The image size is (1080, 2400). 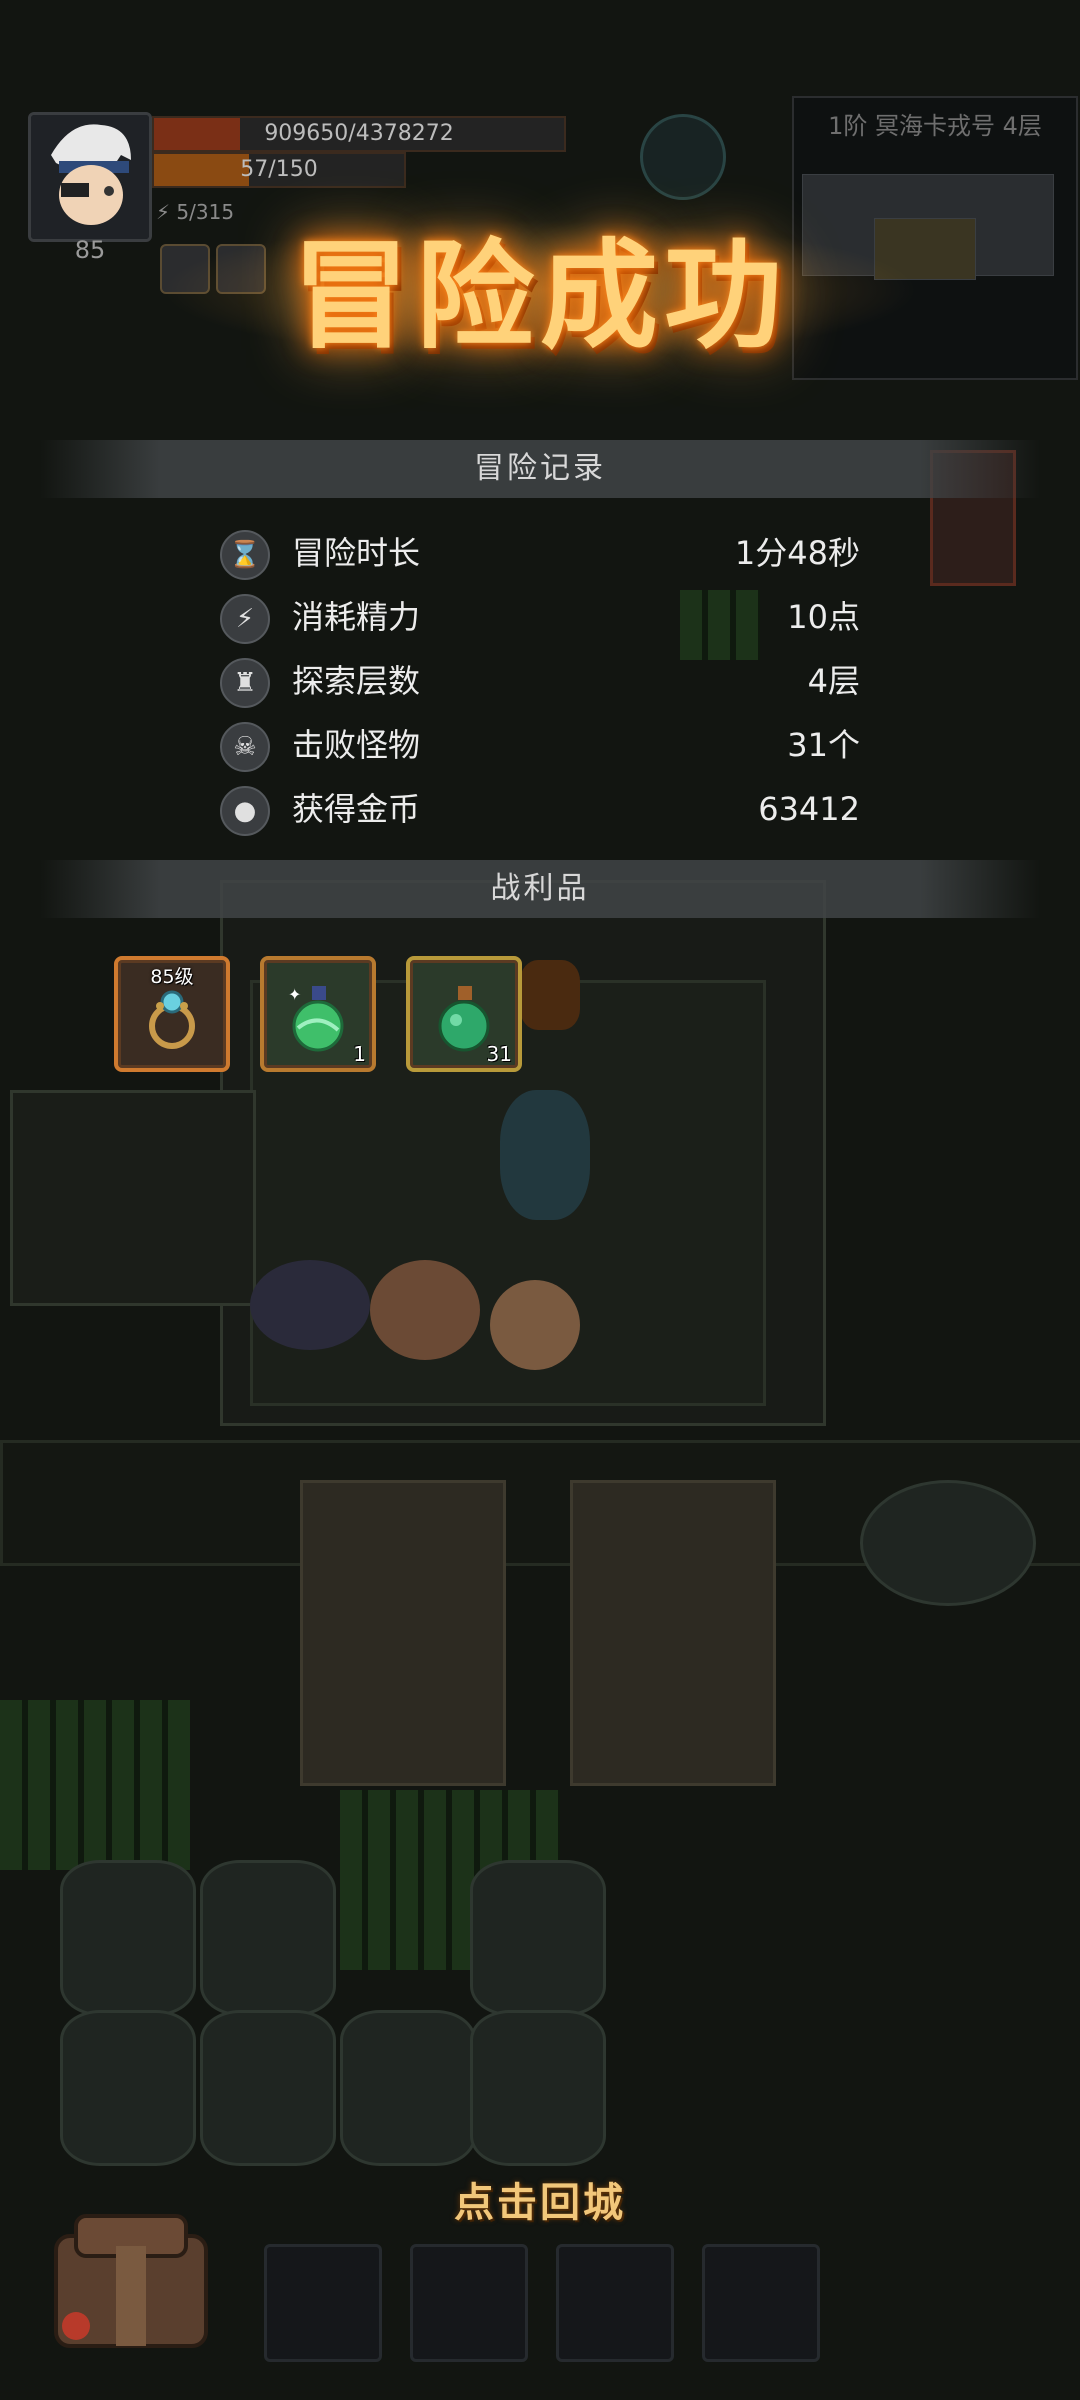 What do you see at coordinates (356, 809) in the screenshot?
I see `record-label: 获得金币` at bounding box center [356, 809].